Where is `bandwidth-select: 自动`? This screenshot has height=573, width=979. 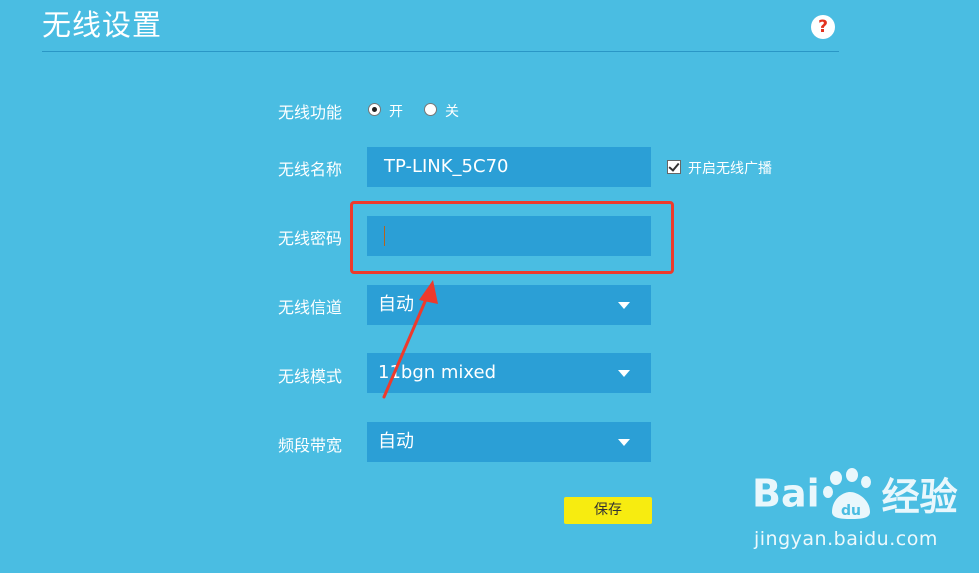
bandwidth-select: 自动 is located at coordinates (509, 442).